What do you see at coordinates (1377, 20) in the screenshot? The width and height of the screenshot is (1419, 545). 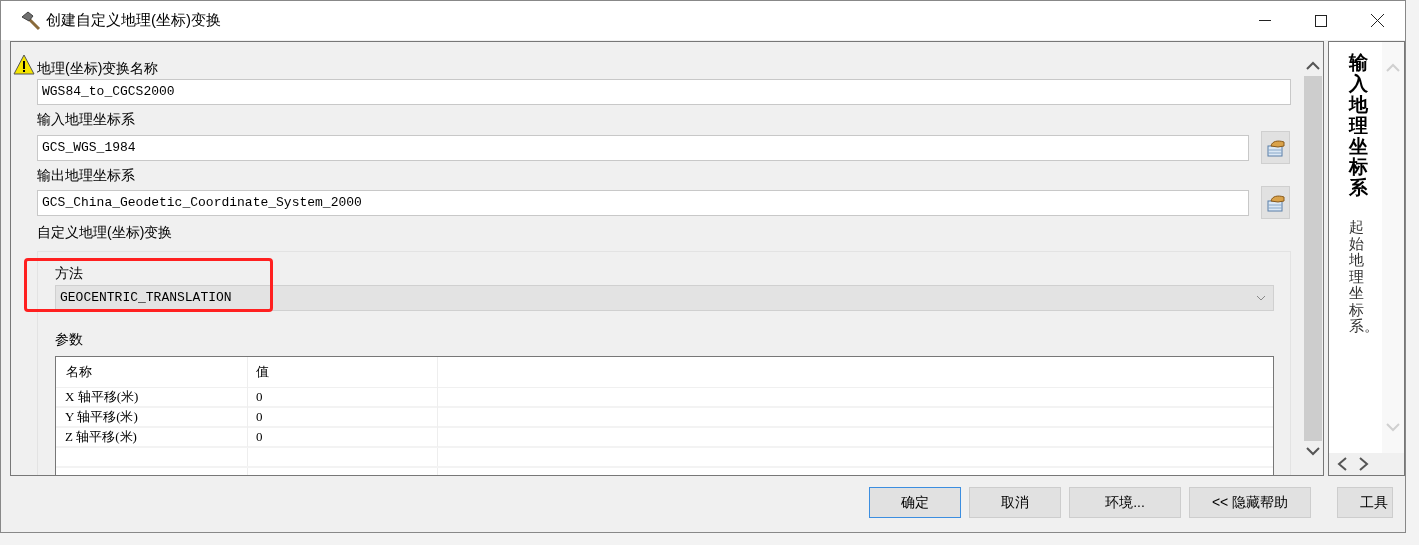 I see `close-icon` at bounding box center [1377, 20].